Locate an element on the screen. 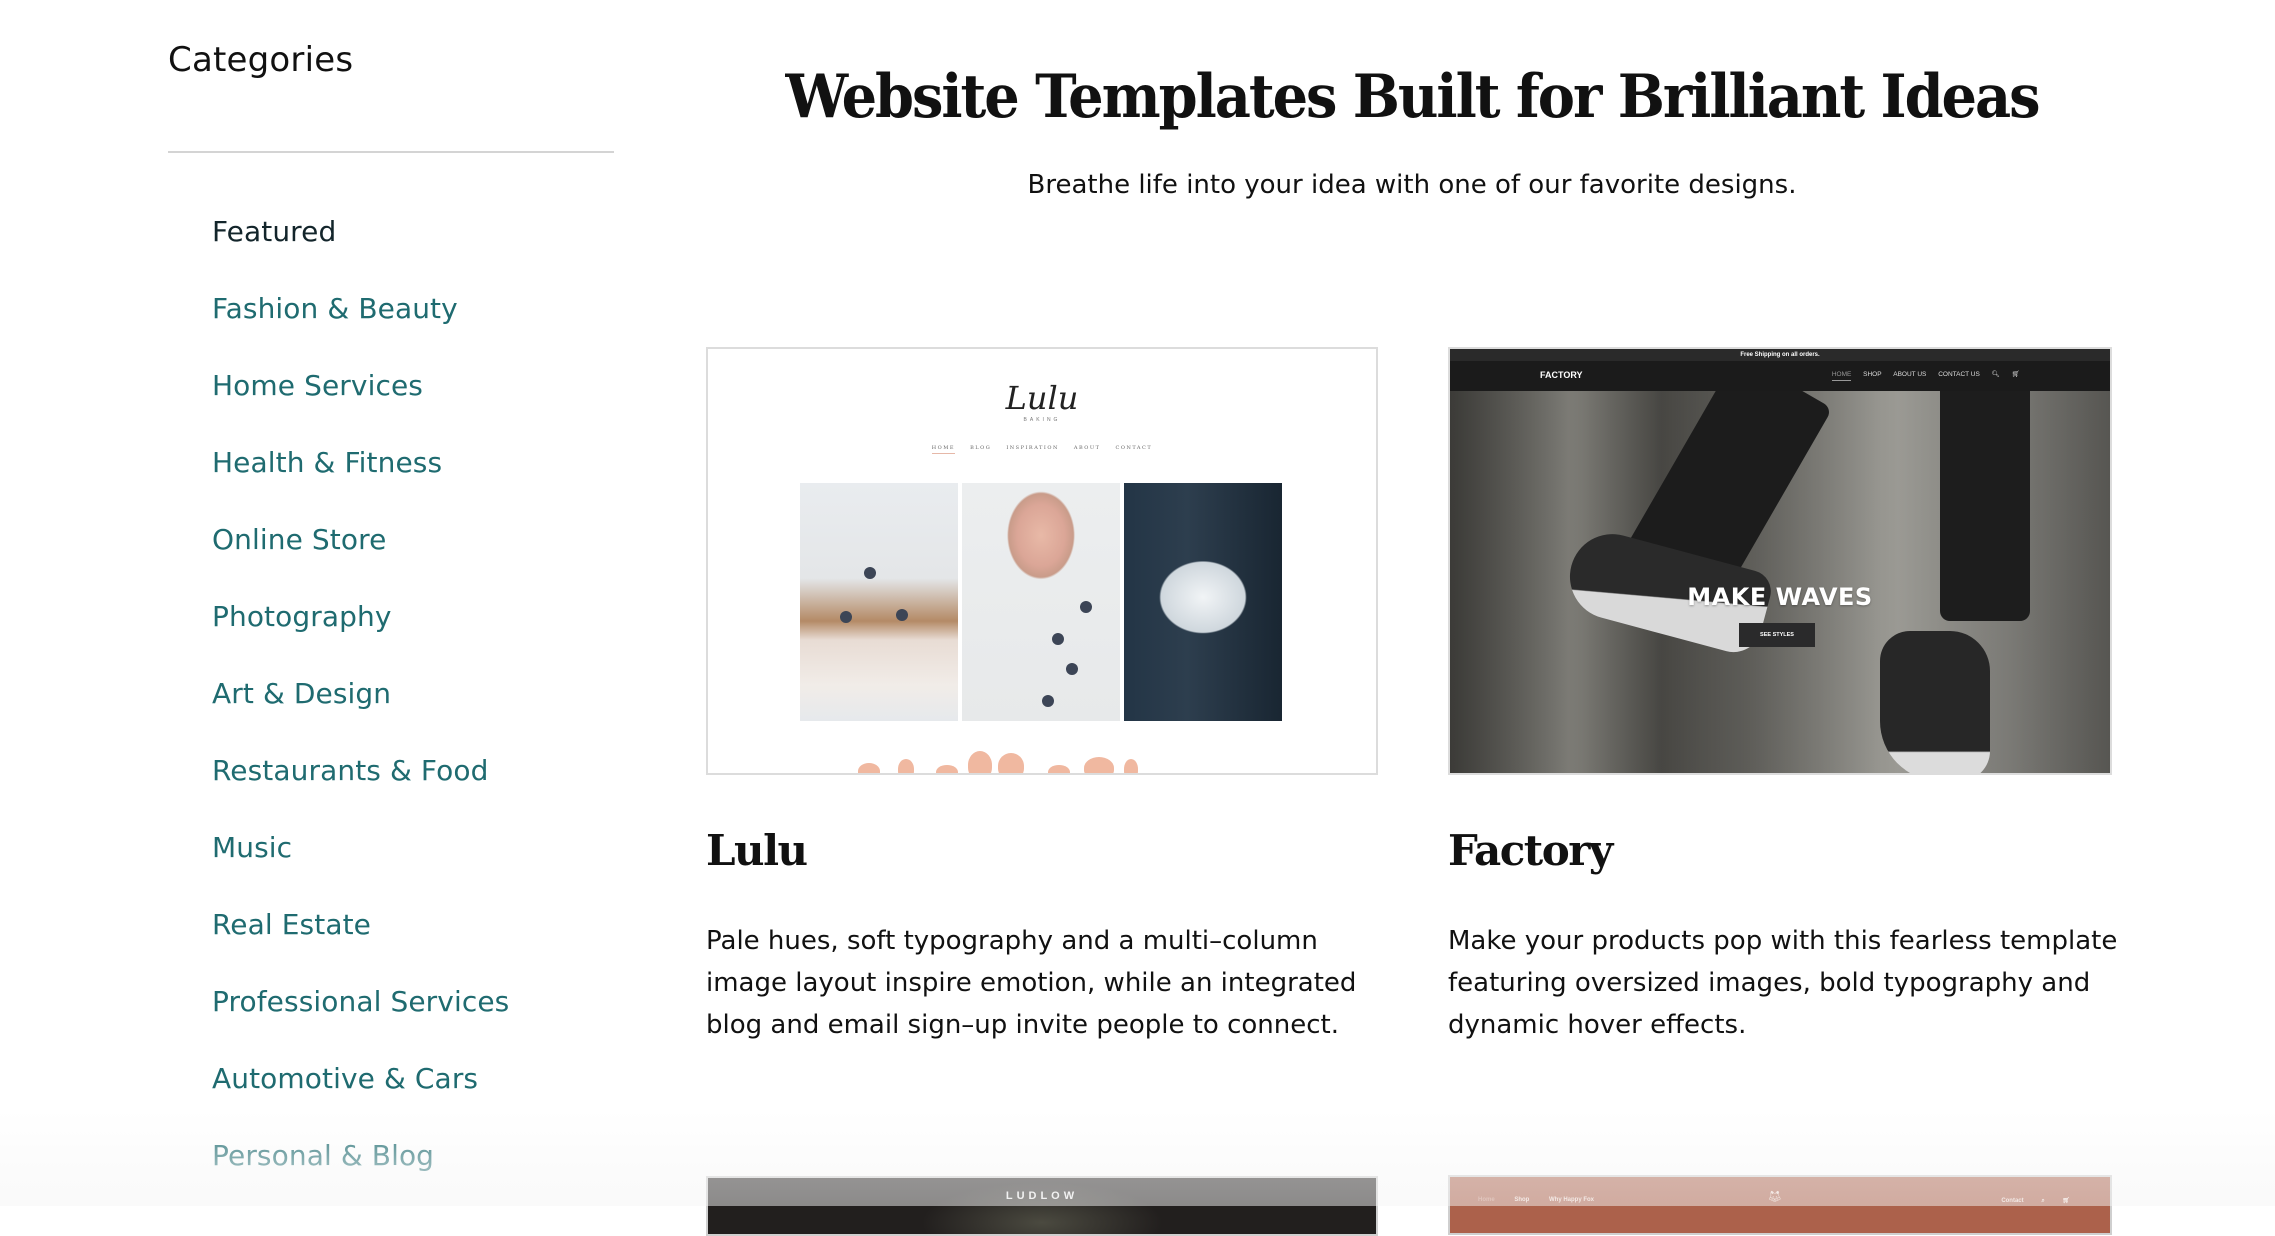 The width and height of the screenshot is (2275, 1236). fox-preview-nav-item: Home is located at coordinates (1486, 1200).